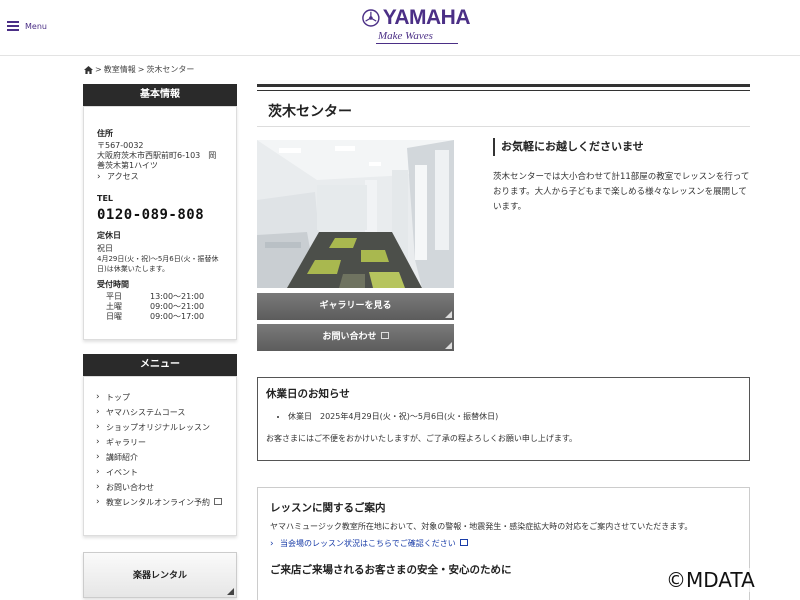 This screenshot has height=600, width=800. What do you see at coordinates (126, 442) in the screenshot?
I see `menu-item-label: ギャラリー` at bounding box center [126, 442].